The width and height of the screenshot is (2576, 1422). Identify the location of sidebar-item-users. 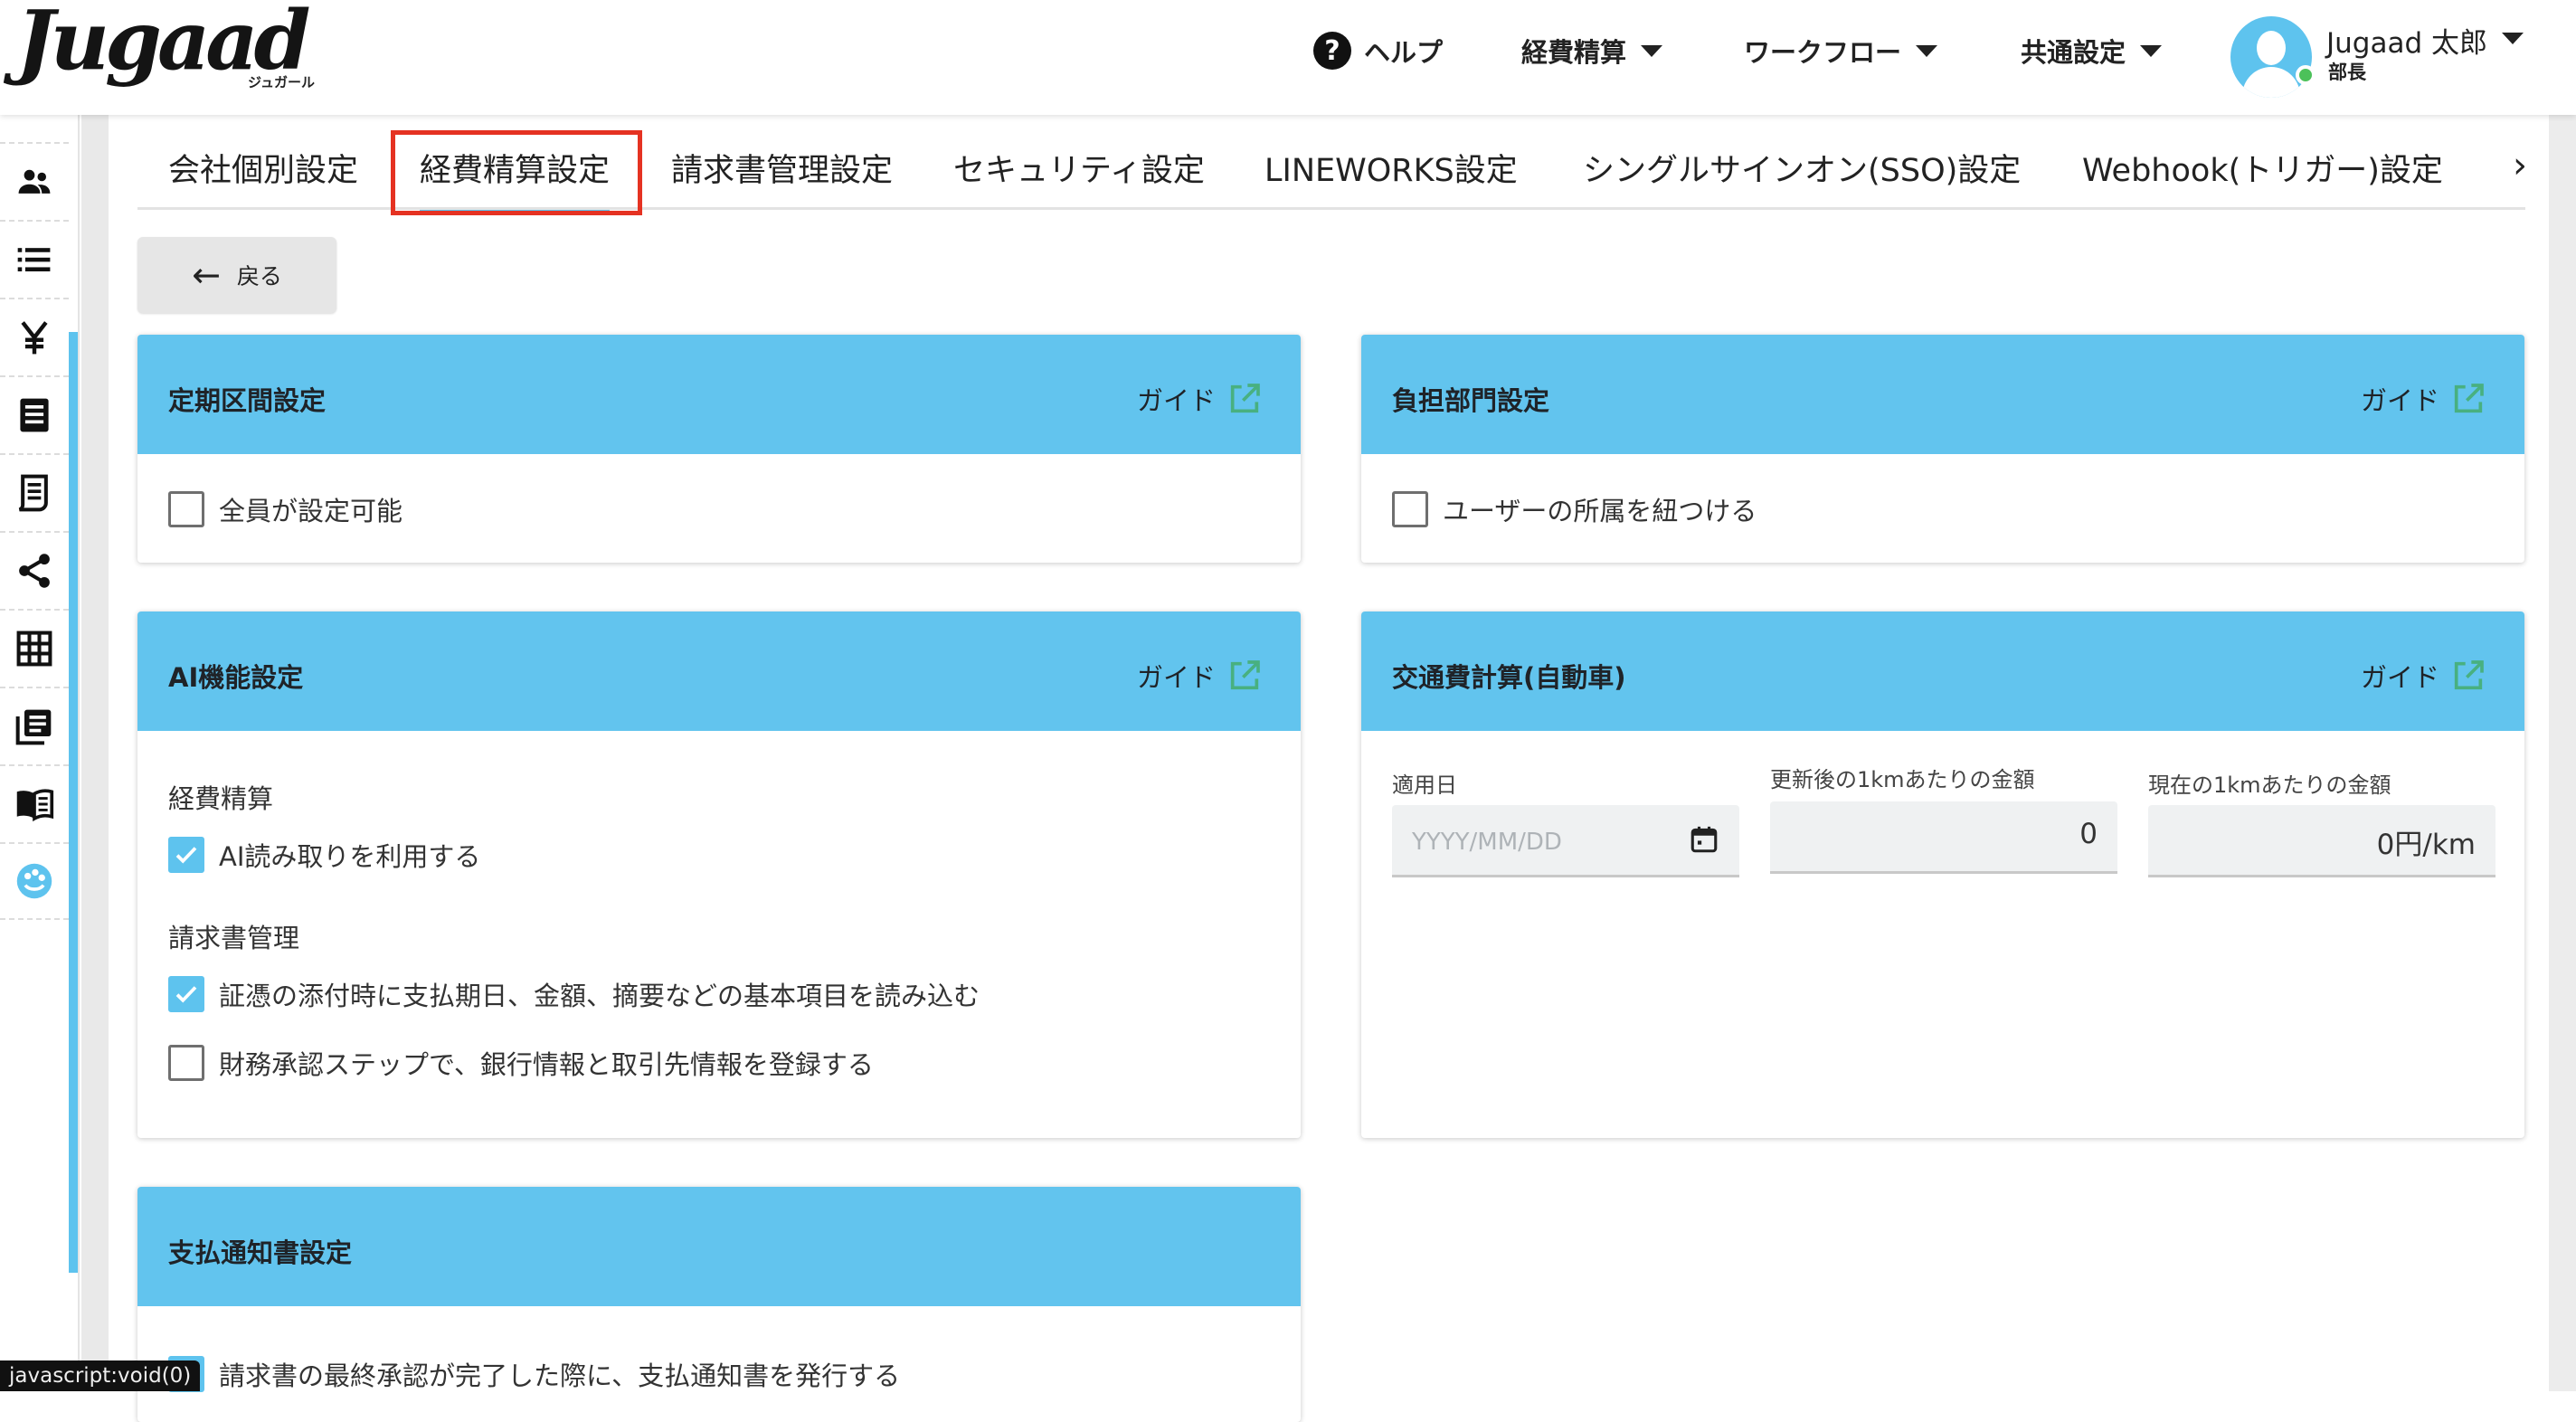
(34, 181).